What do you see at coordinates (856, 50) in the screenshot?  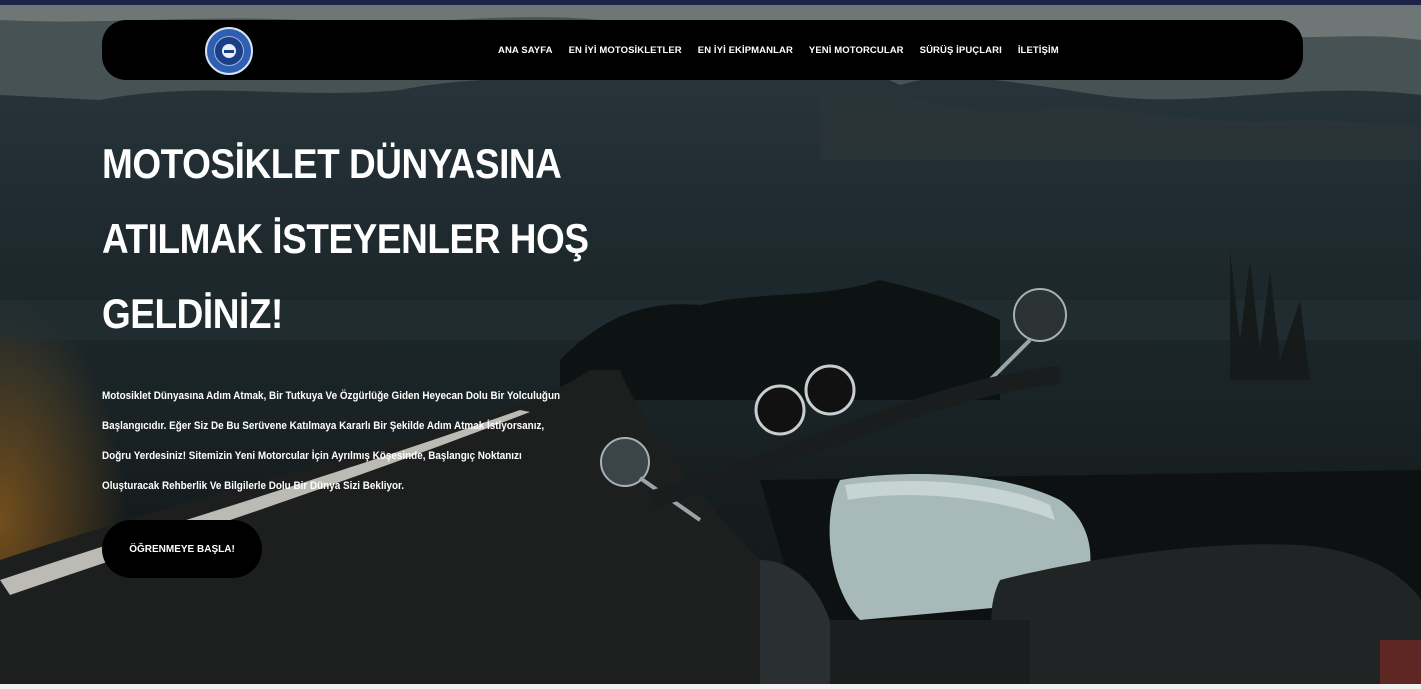 I see `nav-item-yeni-motorcular: YENİ MOTORCULAR` at bounding box center [856, 50].